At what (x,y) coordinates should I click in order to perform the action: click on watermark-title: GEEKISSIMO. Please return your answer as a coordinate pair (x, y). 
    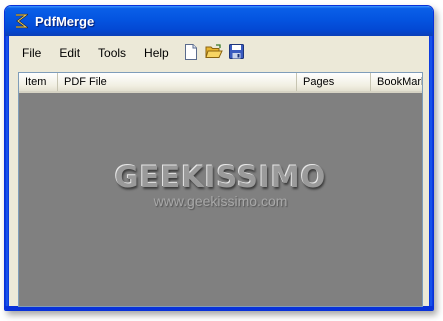
    Looking at the image, I should click on (220, 177).